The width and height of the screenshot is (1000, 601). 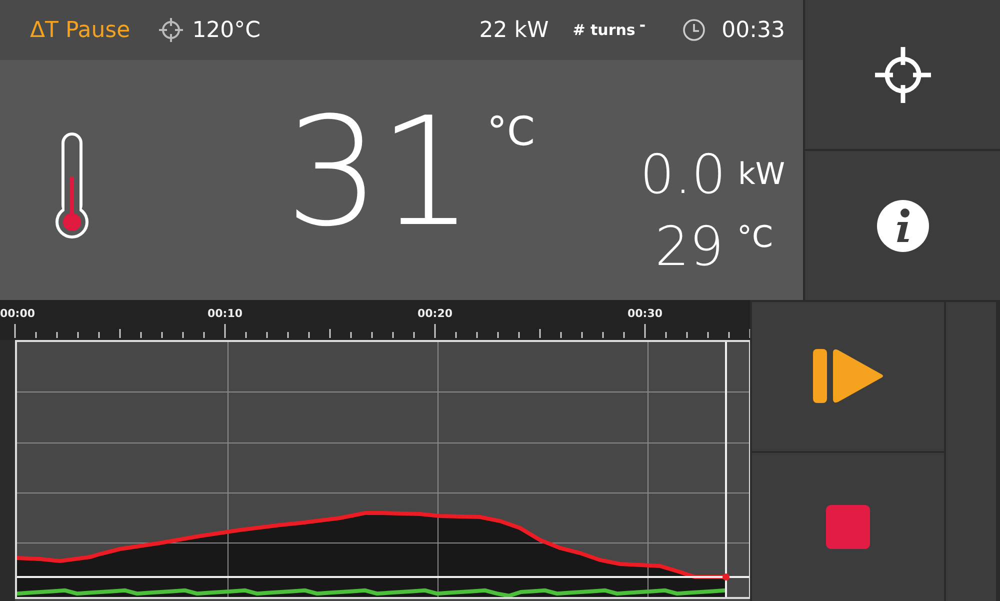 I want to click on info-button, so click(x=902, y=225).